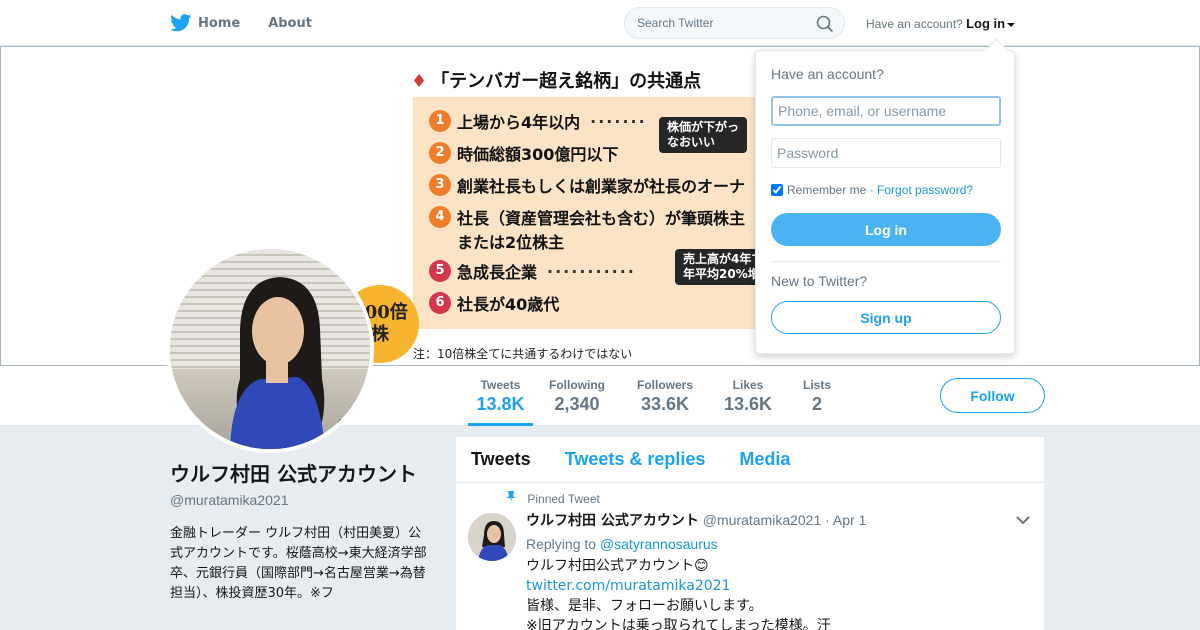 The height and width of the screenshot is (630, 1200). What do you see at coordinates (300, 500) in the screenshot?
I see `profile-handle: @muratamika2021` at bounding box center [300, 500].